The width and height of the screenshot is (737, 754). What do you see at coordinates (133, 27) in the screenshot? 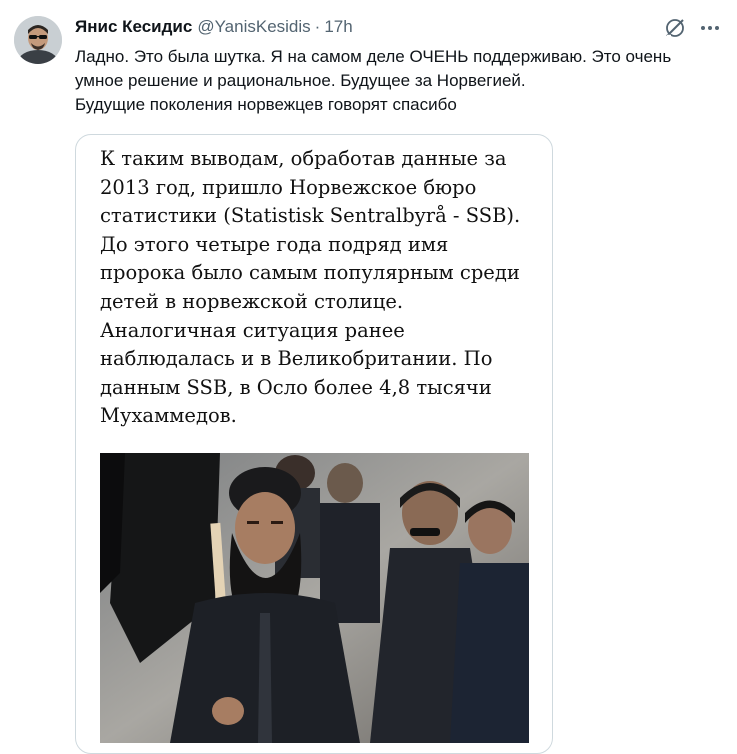
I see `author-name: Янис Кесидис` at bounding box center [133, 27].